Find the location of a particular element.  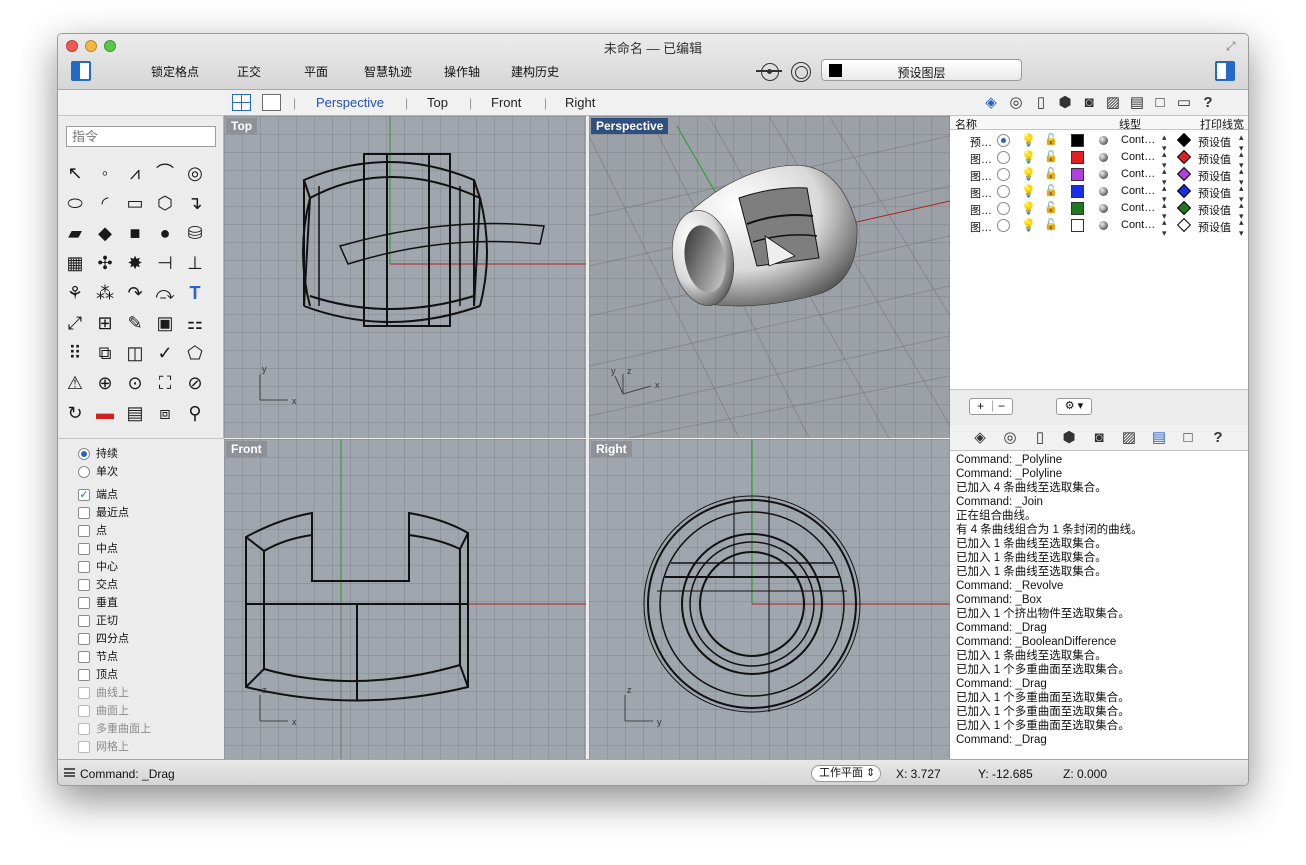

circle-icon: ◎ is located at coordinates (195, 173).